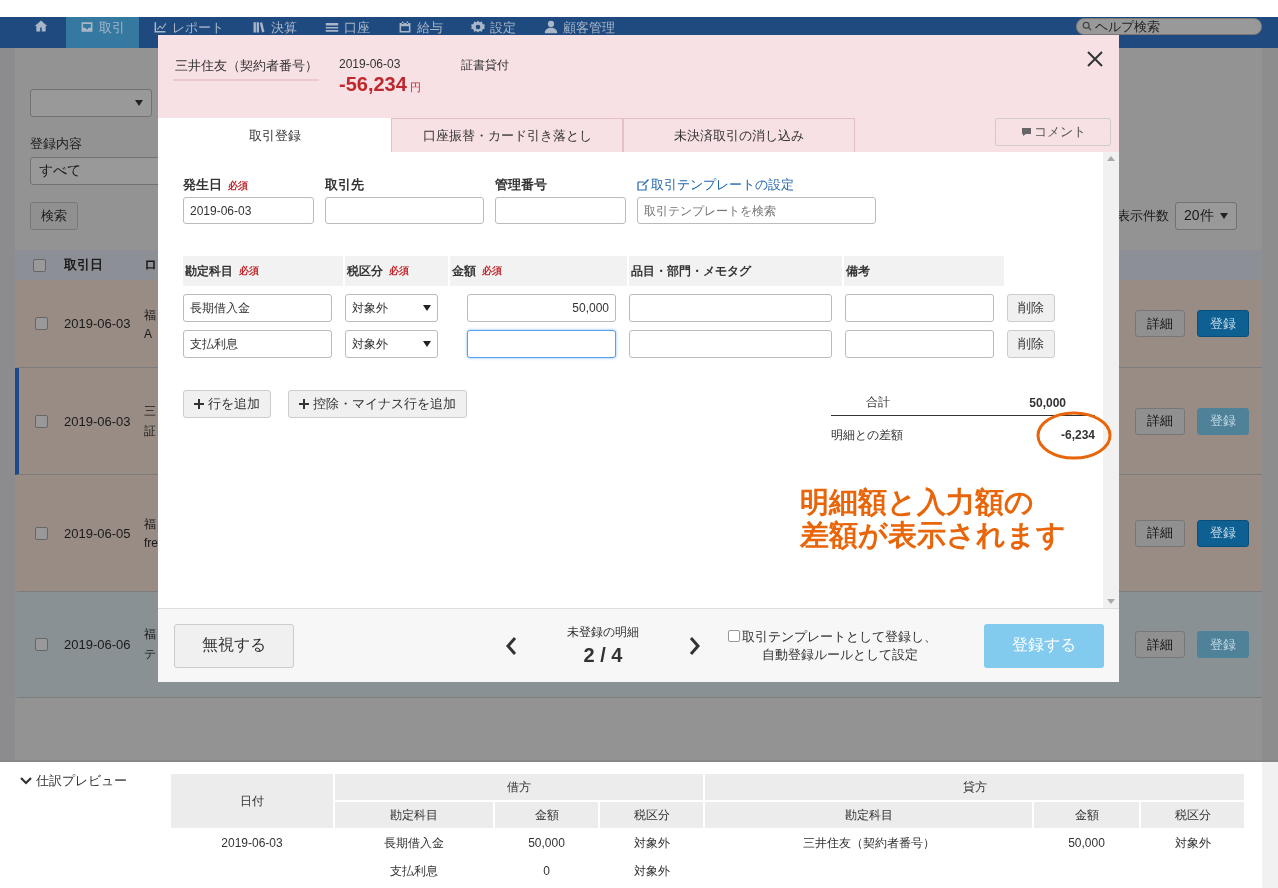 This screenshot has width=1278, height=888. I want to click on next-button, so click(695, 645).